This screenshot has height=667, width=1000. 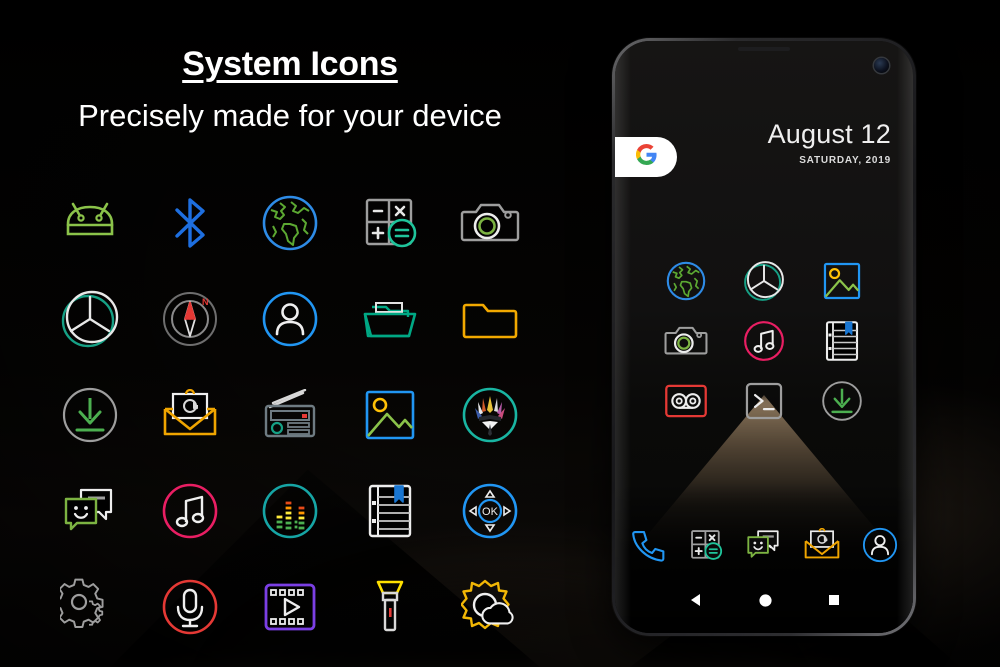 I want to click on home-item-music, so click(x=764, y=343).